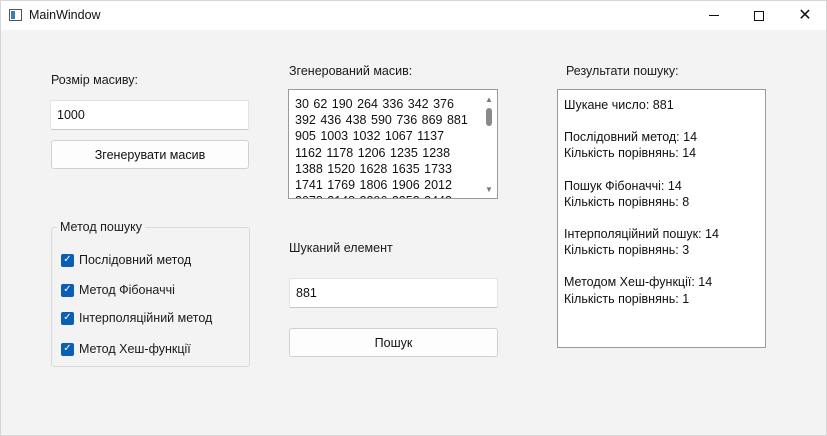 The width and height of the screenshot is (827, 436). I want to click on checkbox-sequential: ✓ Послідовний метод, so click(126, 260).